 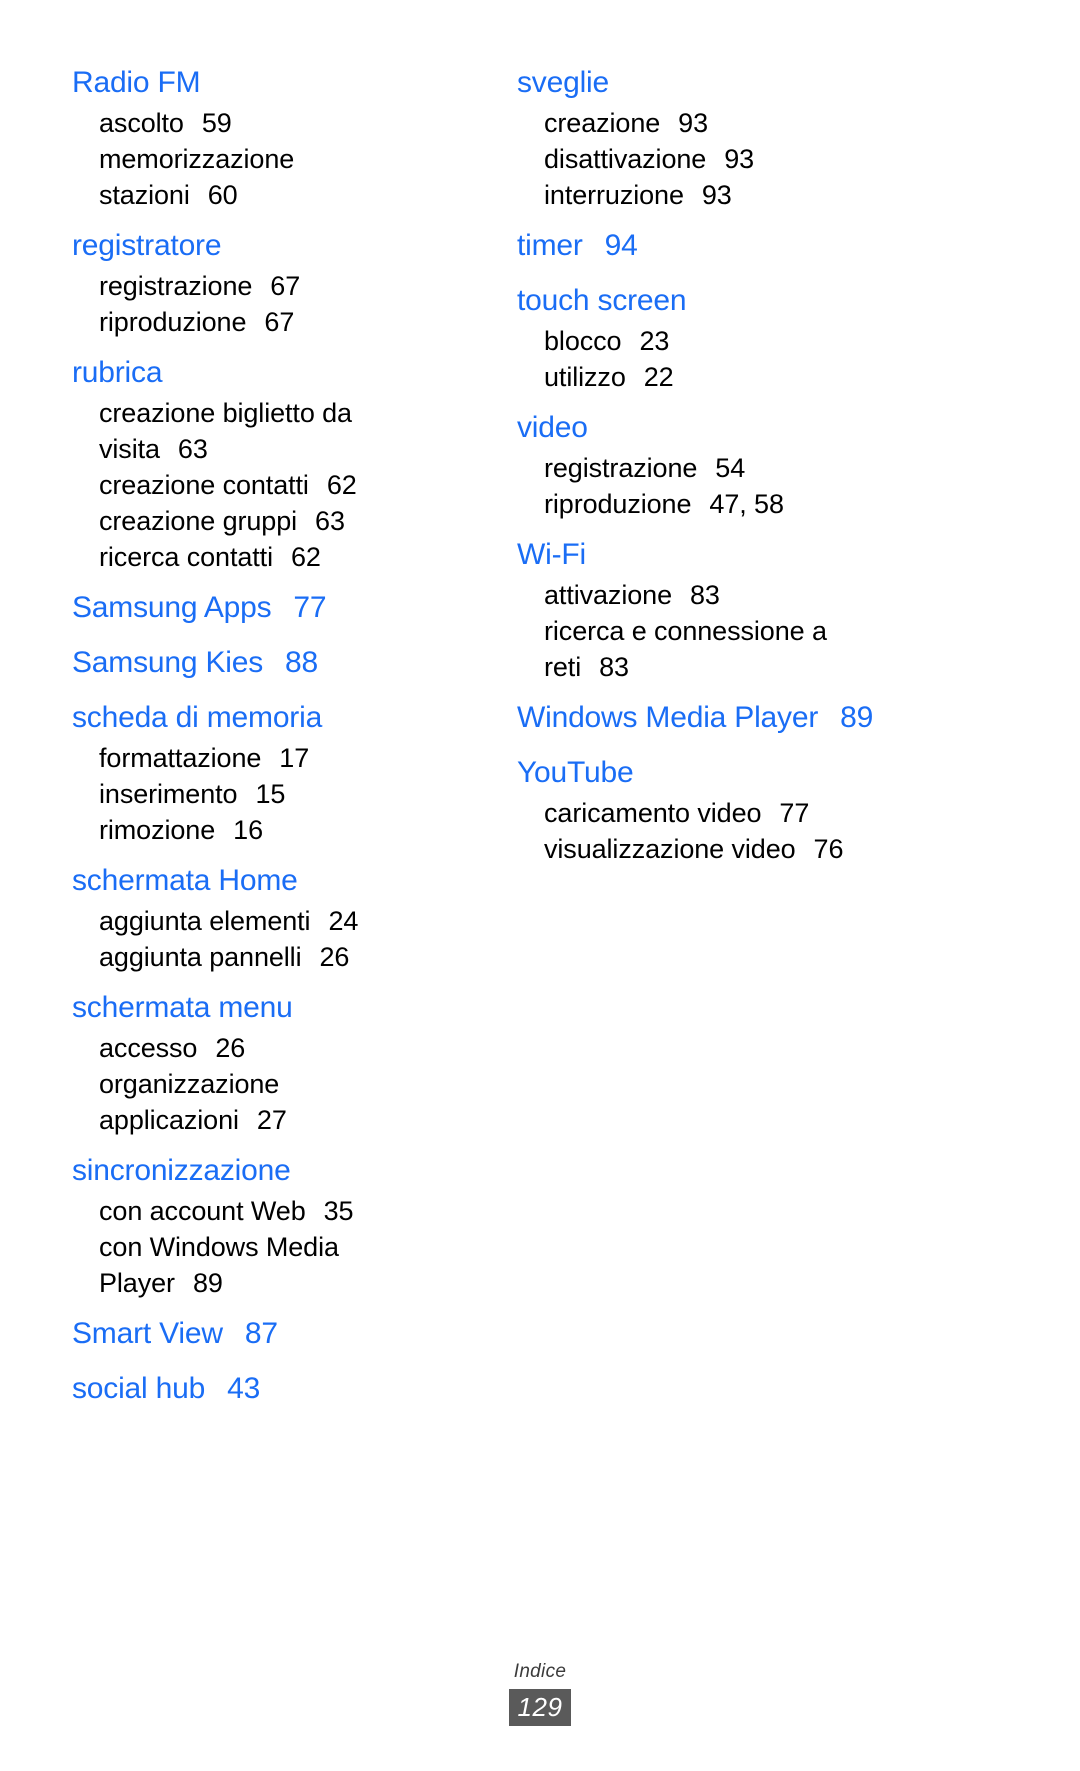 I want to click on index-entry: registrazione 54, so click(x=727, y=468).